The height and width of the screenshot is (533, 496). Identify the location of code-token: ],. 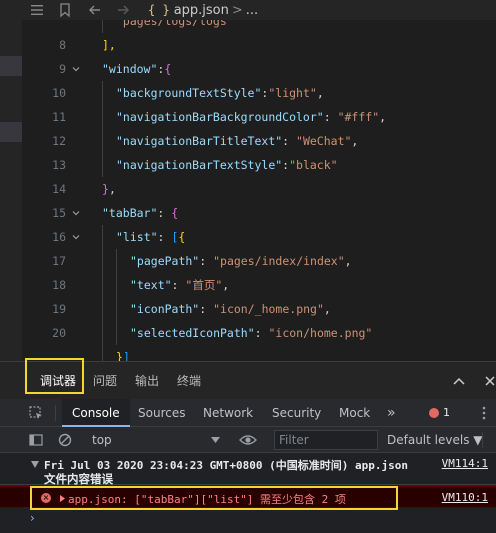
(109, 45).